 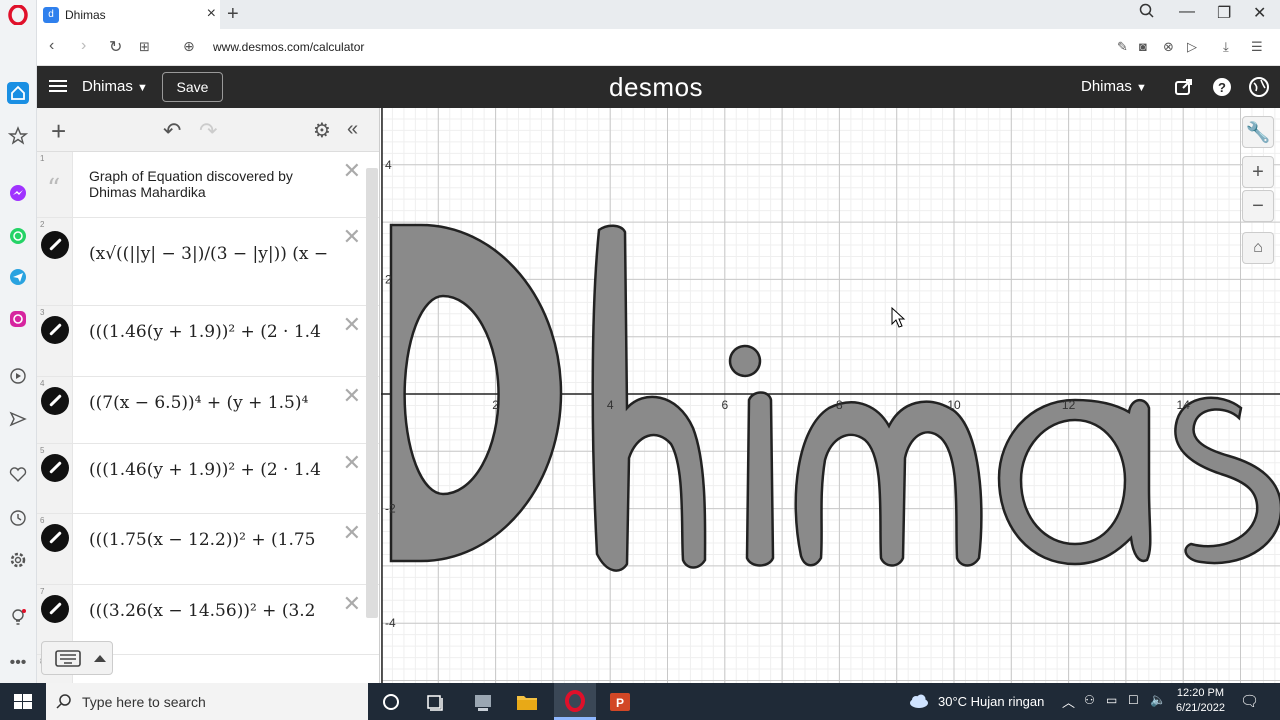 I want to click on expression-item: 4 ((7(x − 6.5))⁴ + (y + 1.5)⁴ ✕, so click(x=208, y=410).